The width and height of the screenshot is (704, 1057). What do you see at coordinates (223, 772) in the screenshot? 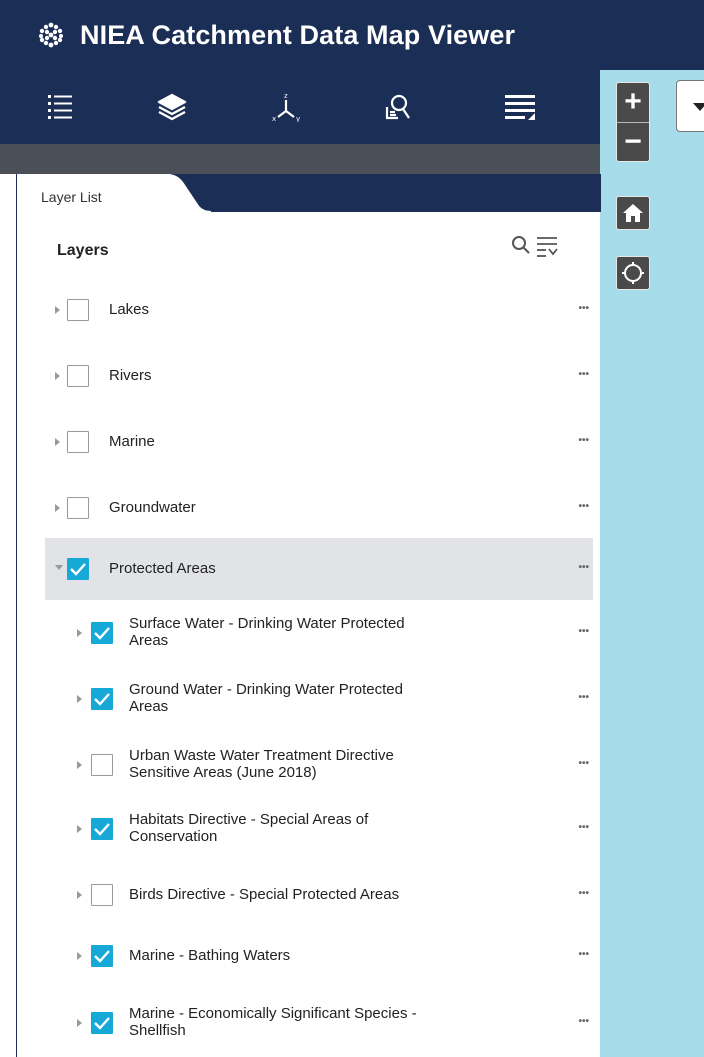
I see `layer-label-line2: Sensitive Areas (June 2018)` at bounding box center [223, 772].